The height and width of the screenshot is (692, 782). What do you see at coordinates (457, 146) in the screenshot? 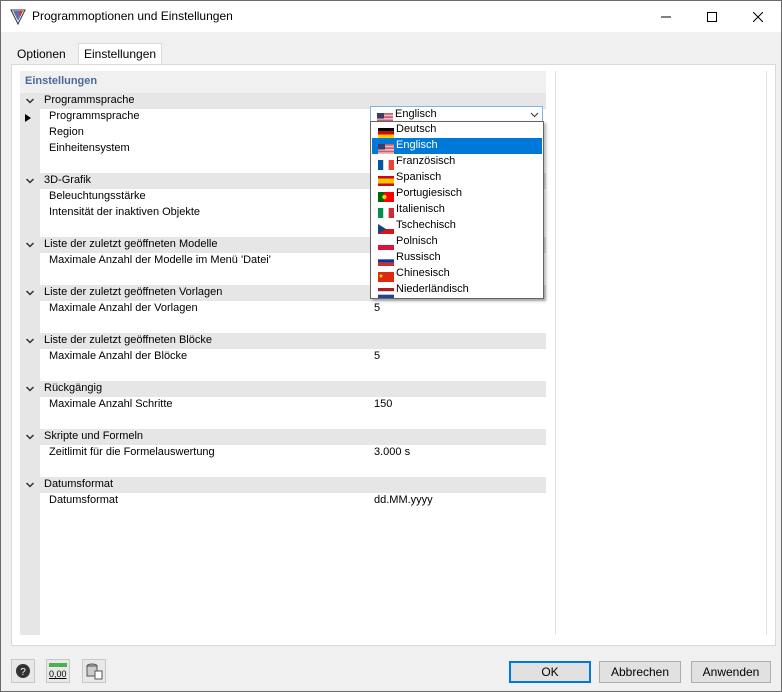
I see `language-option: Englisch` at bounding box center [457, 146].